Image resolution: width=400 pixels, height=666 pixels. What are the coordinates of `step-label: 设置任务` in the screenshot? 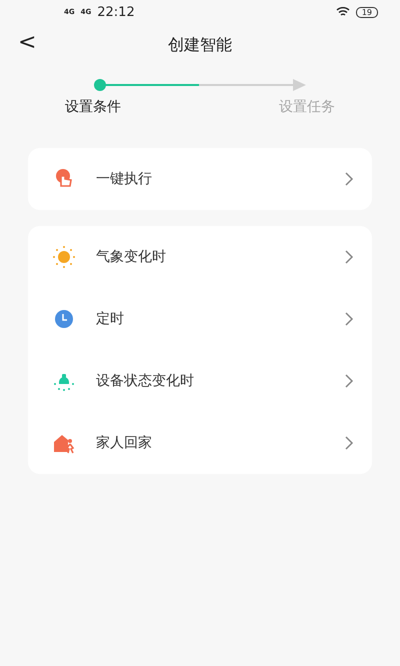 It's located at (307, 107).